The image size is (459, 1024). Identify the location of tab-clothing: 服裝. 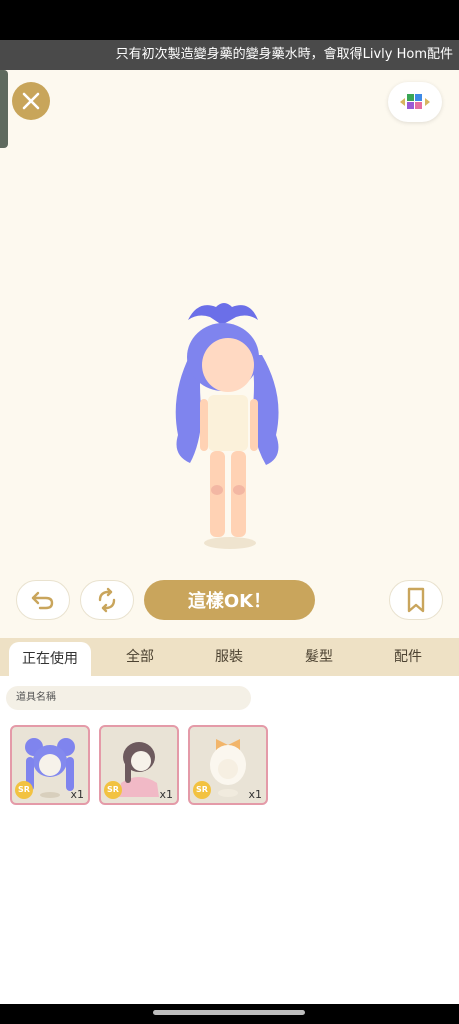
(229, 657).